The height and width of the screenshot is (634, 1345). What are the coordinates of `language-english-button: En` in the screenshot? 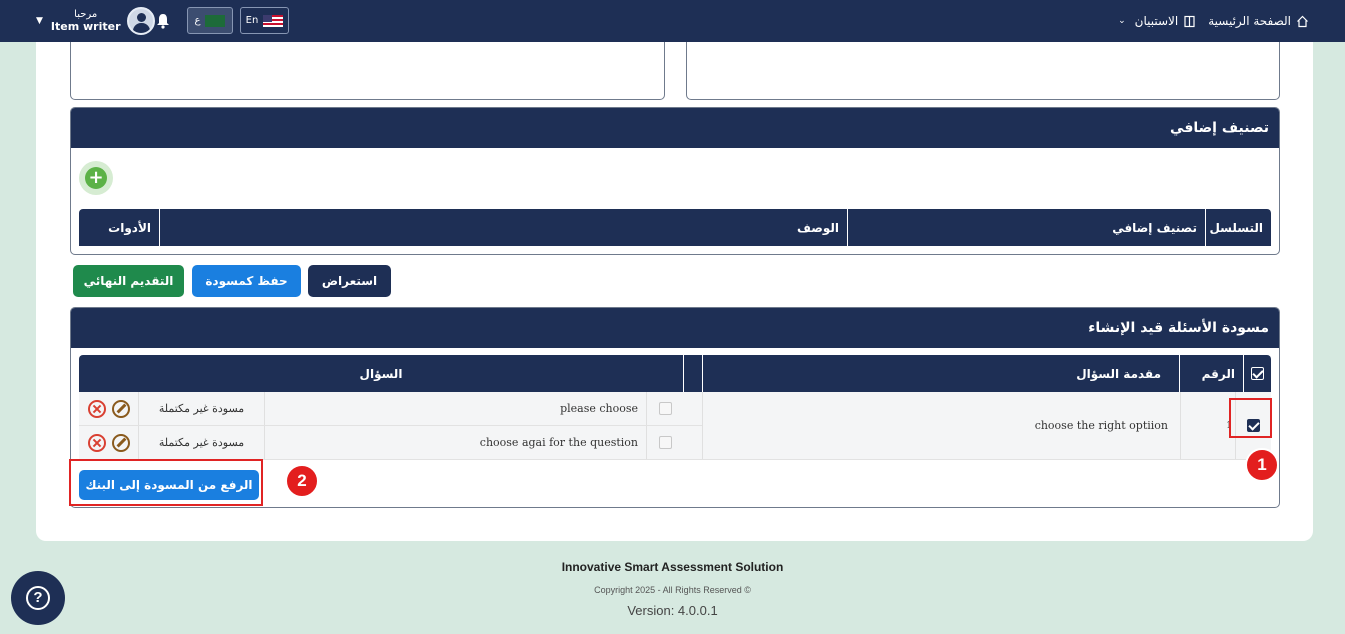 It's located at (264, 20).